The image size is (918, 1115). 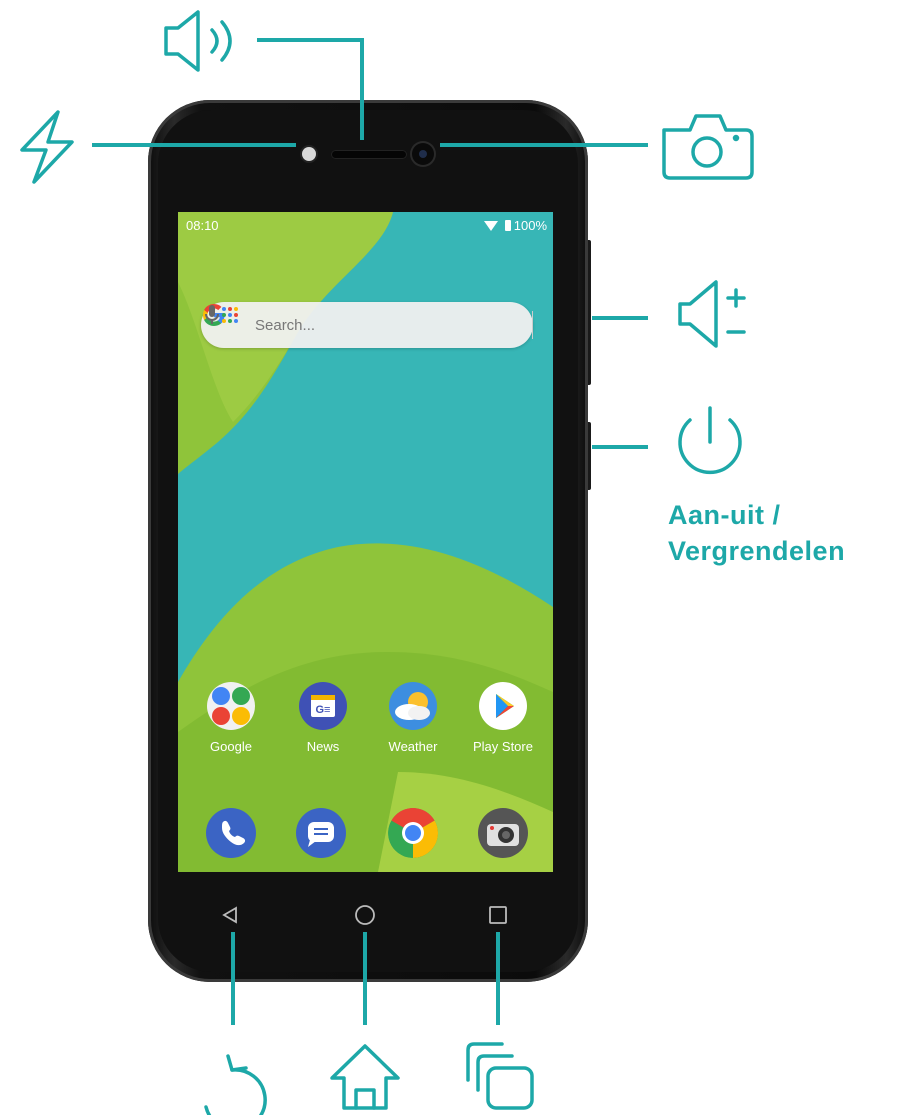 I want to click on recents-key, so click(x=498, y=915).